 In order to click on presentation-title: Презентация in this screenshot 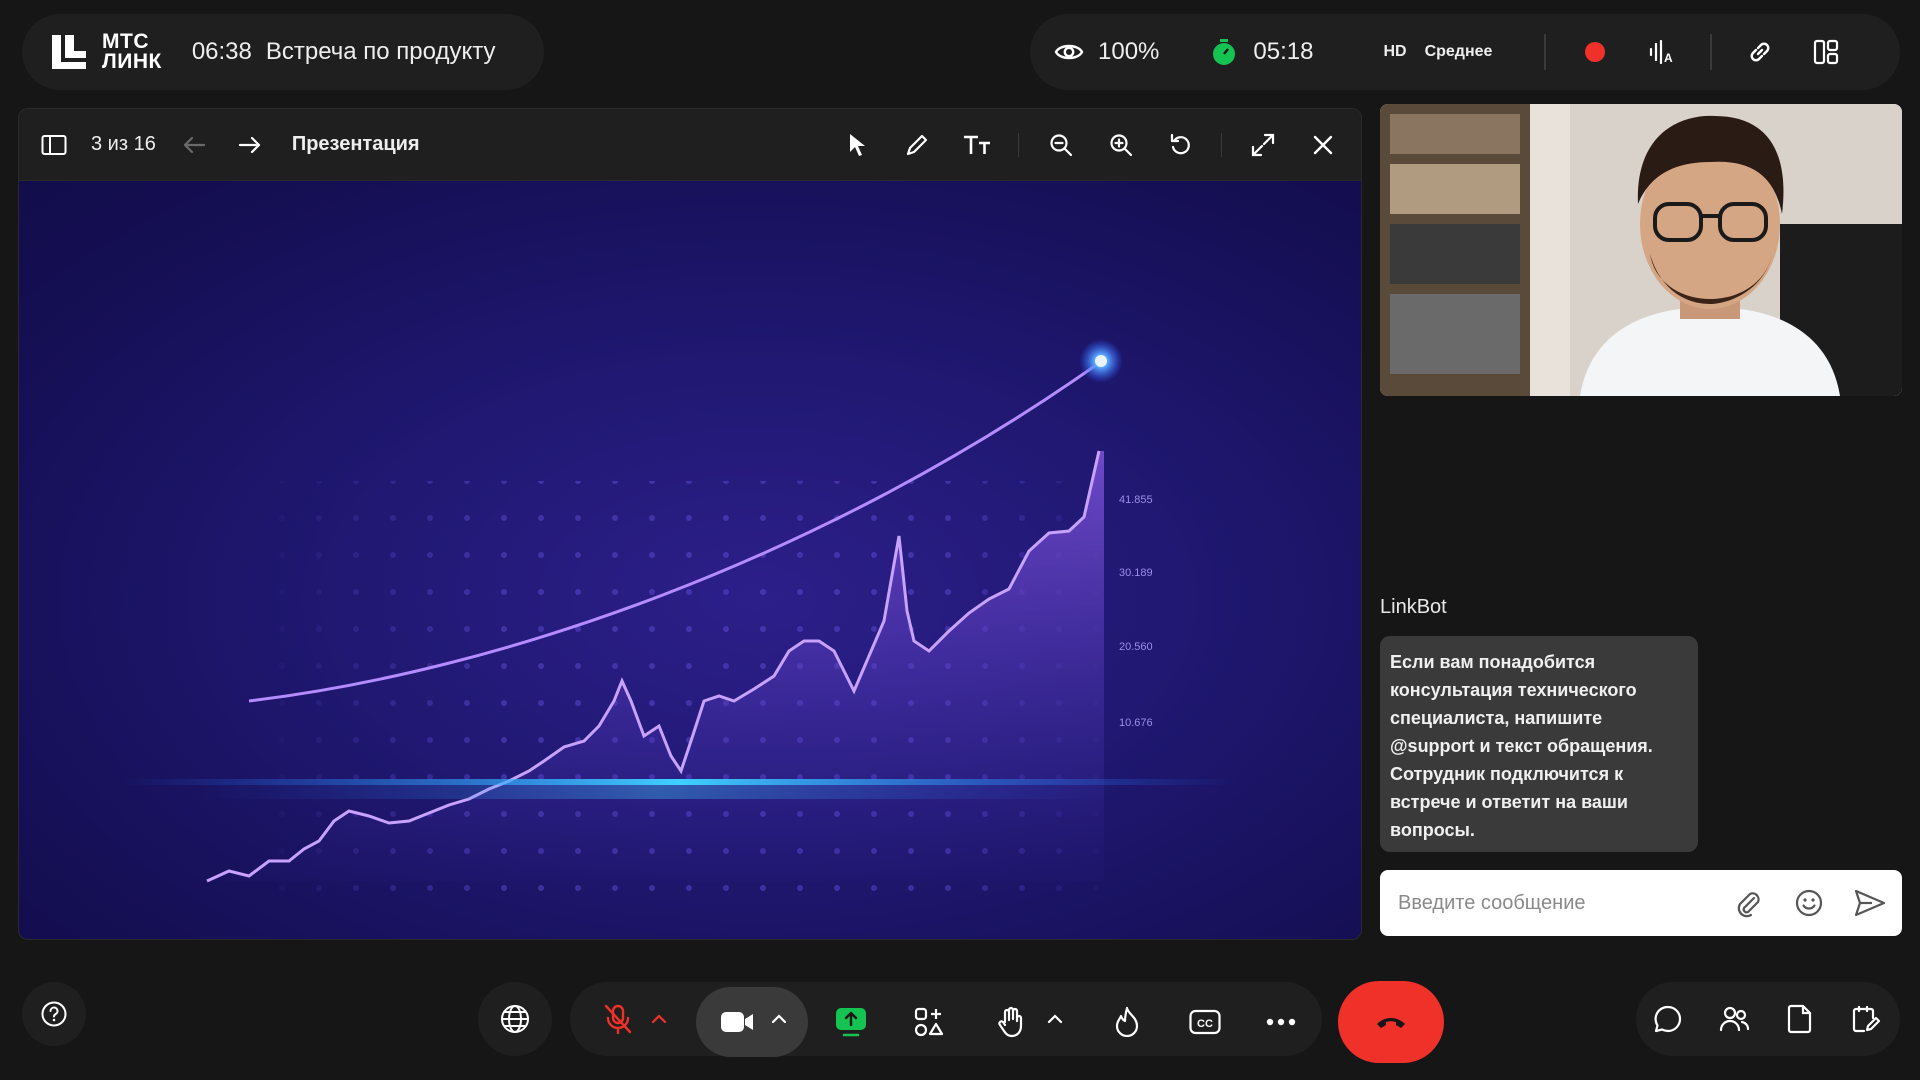, I will do `click(355, 144)`.